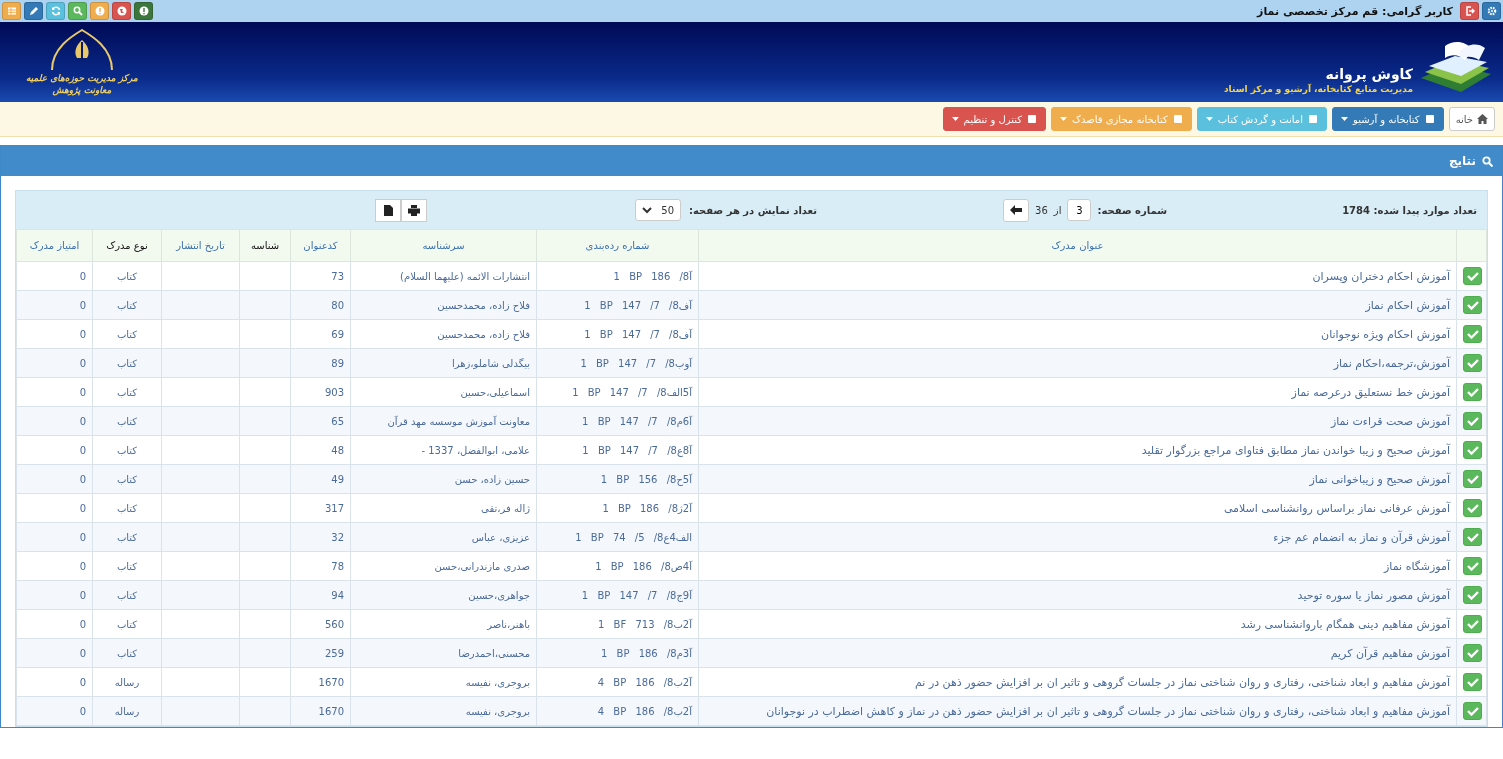 This screenshot has height=759, width=1503. What do you see at coordinates (645, 624) in the screenshot?
I see `table-cell: 1 BF 713 /8آ2ب` at bounding box center [645, 624].